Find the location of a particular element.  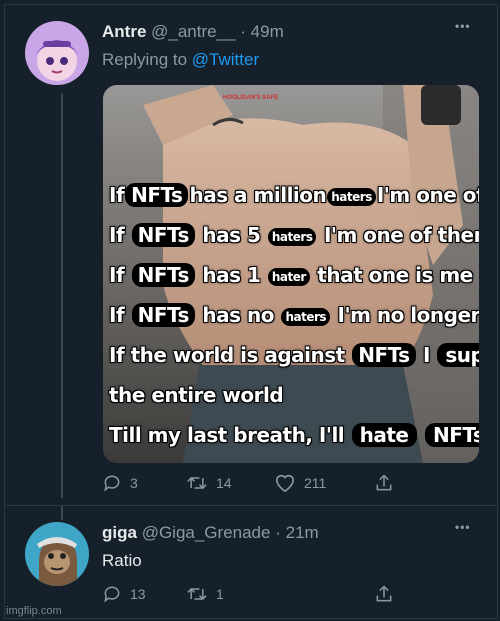

tweet-text: Ratio is located at coordinates (122, 560).